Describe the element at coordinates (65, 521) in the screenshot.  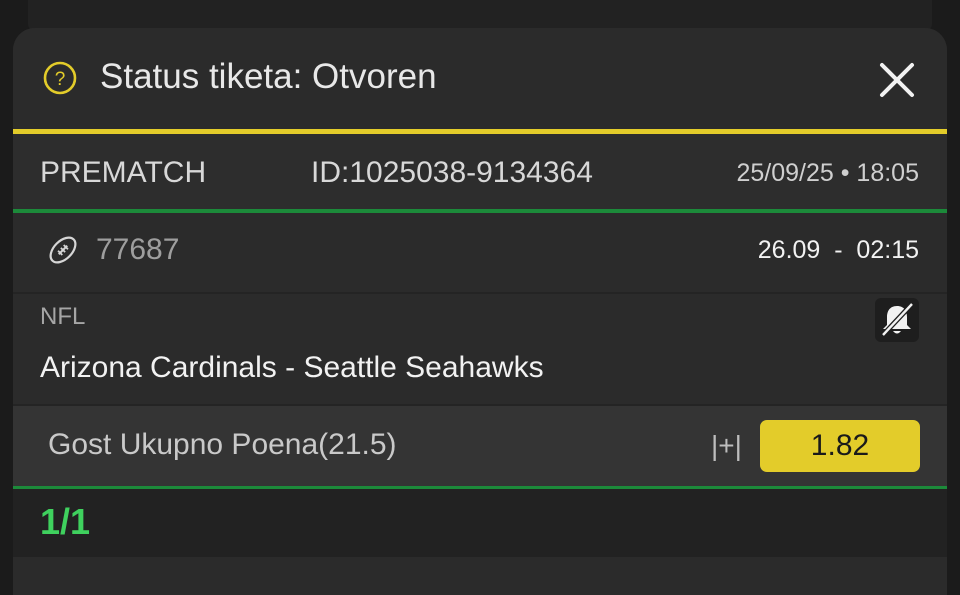
I see `match-count: 1/1` at that location.